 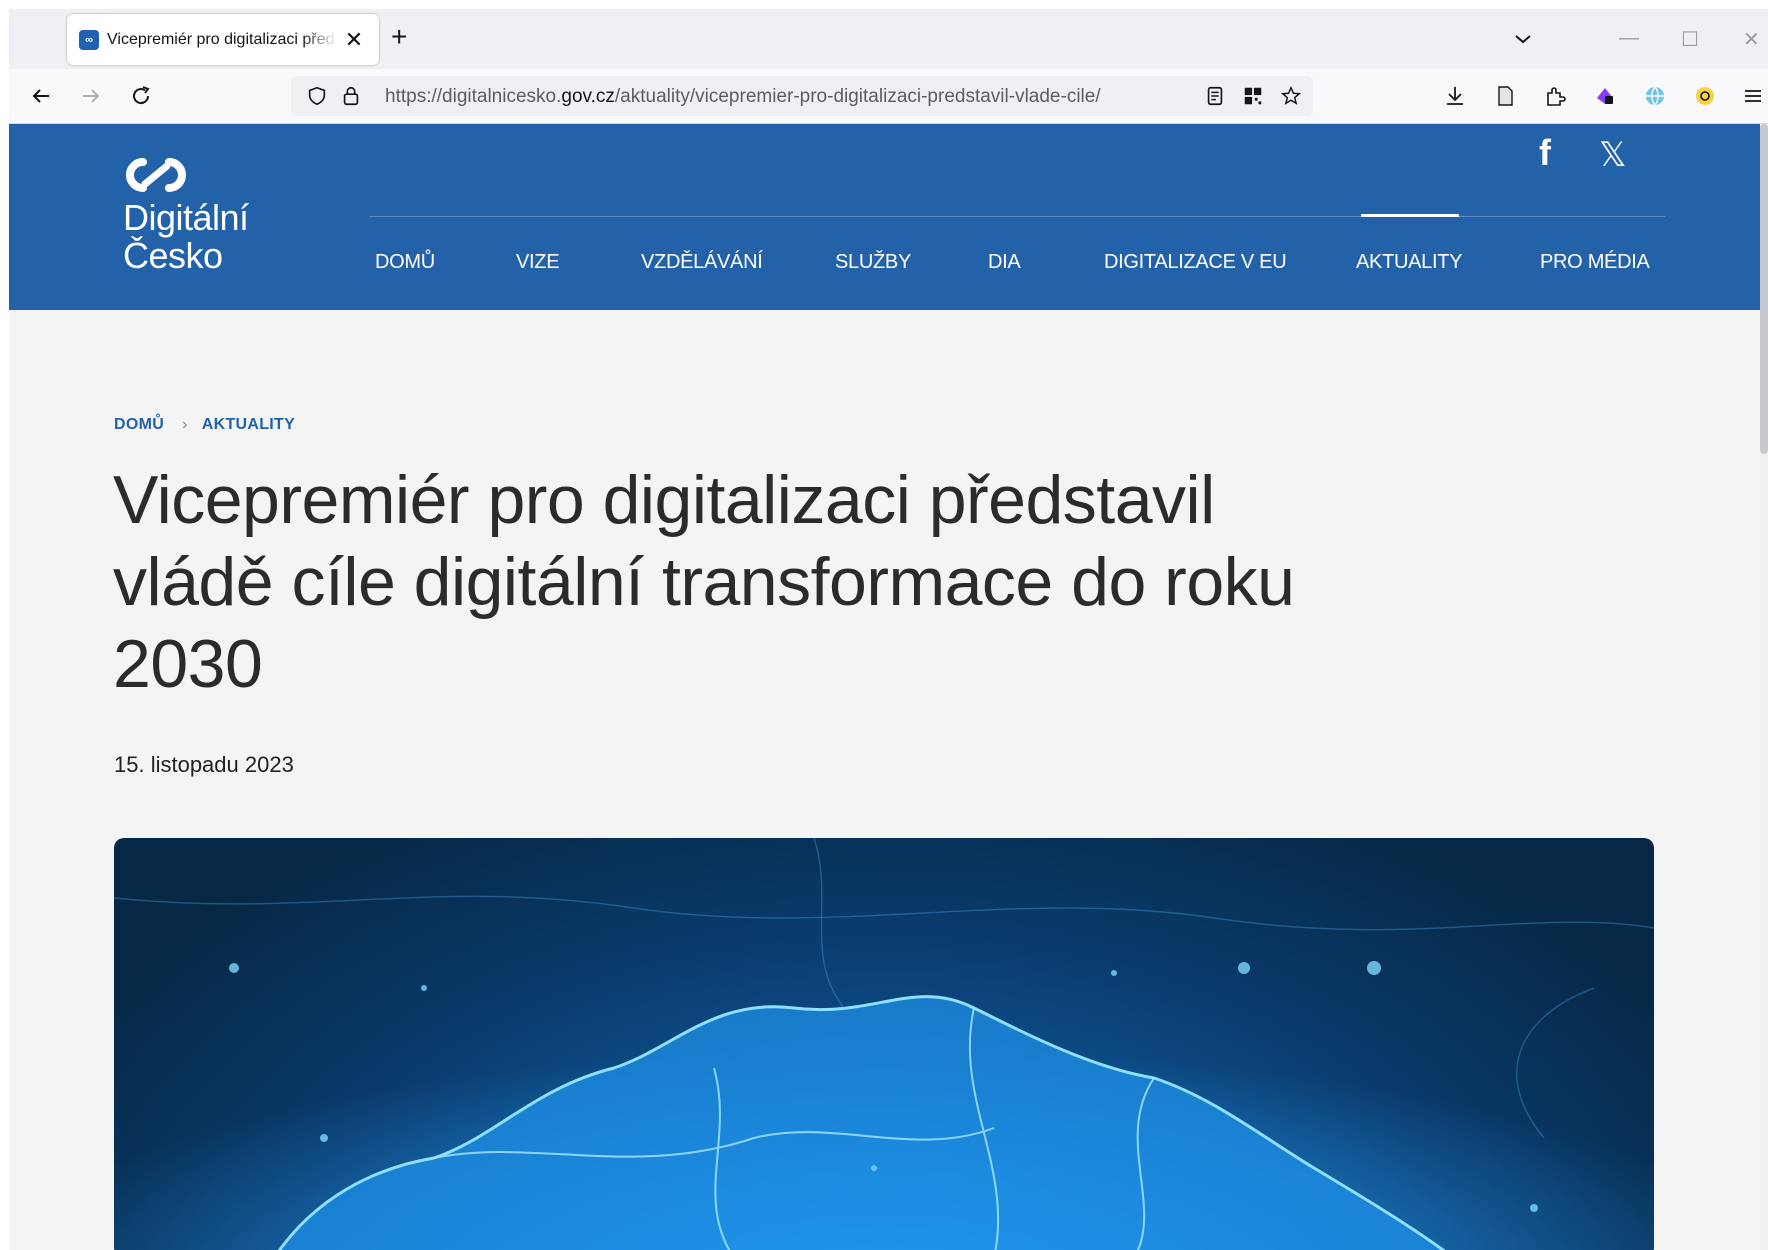 What do you see at coordinates (204, 764) in the screenshot?
I see `article-date: 15. listopadu 2023` at bounding box center [204, 764].